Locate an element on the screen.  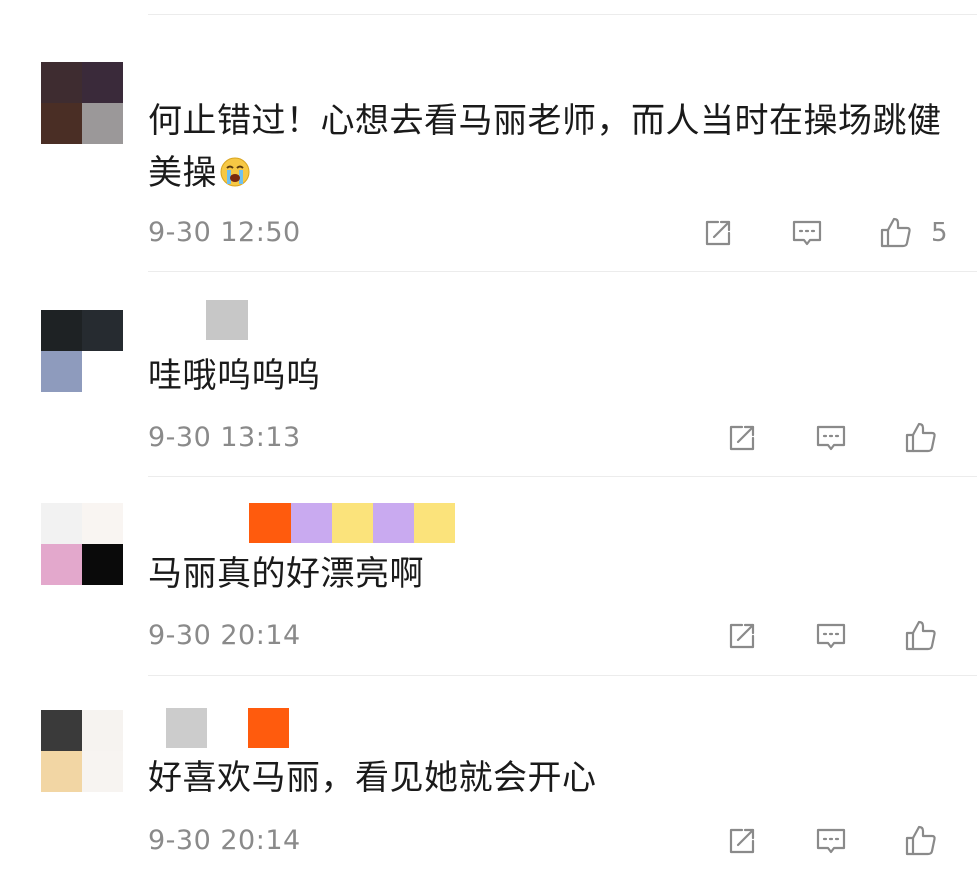
comment-time: 9-30 13:13 is located at coordinates (224, 437).